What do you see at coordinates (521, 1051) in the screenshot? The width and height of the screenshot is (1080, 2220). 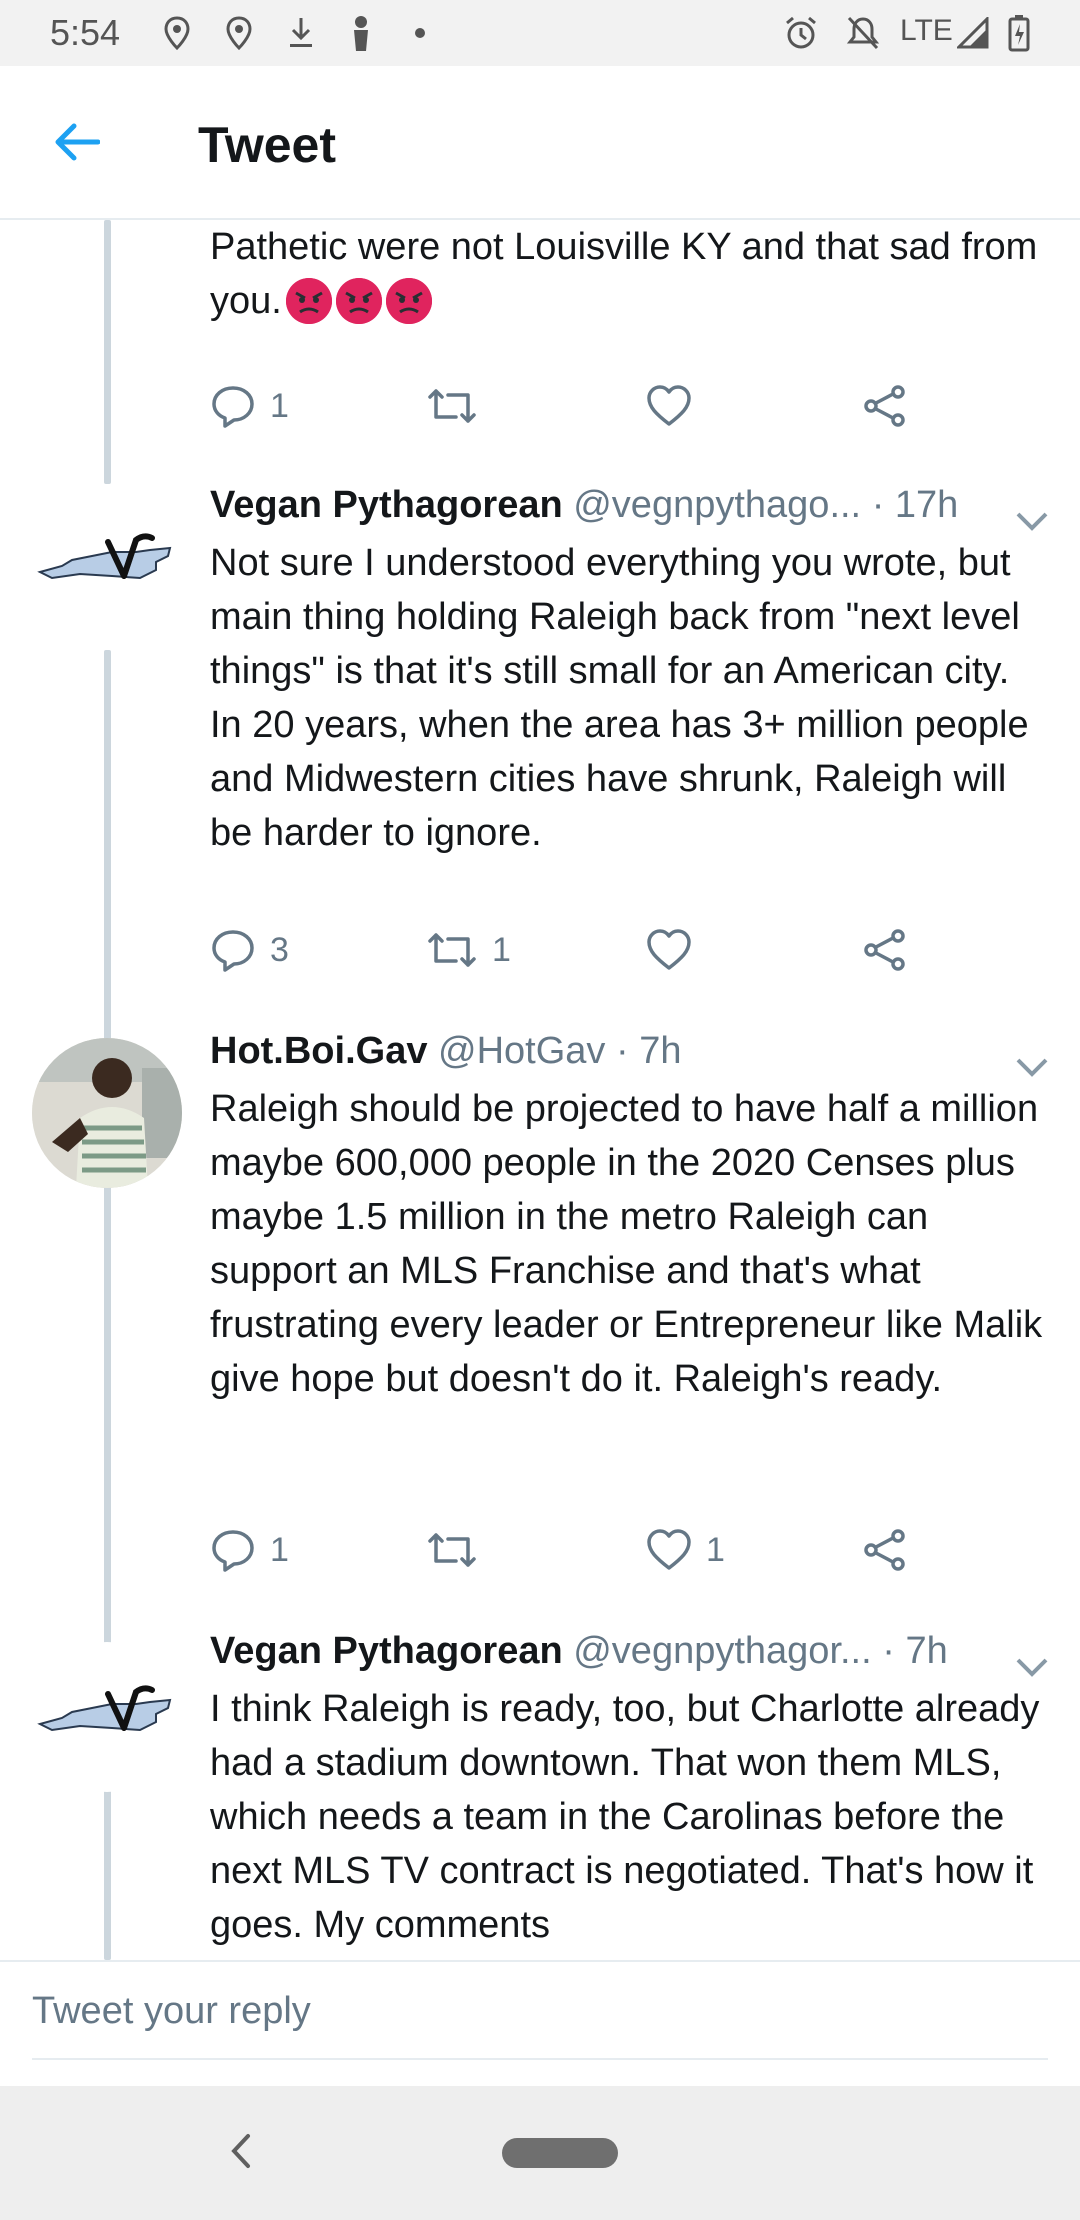 I see `author-handle: @HotGav` at bounding box center [521, 1051].